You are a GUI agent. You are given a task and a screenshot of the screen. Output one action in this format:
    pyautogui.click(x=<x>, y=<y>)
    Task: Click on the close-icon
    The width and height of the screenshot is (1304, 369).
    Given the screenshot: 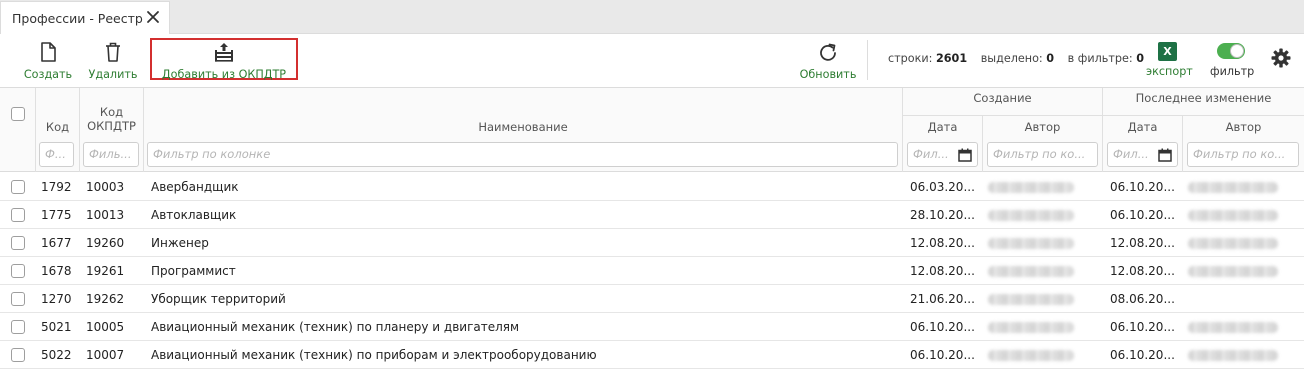 What is the action you would take?
    pyautogui.click(x=153, y=17)
    